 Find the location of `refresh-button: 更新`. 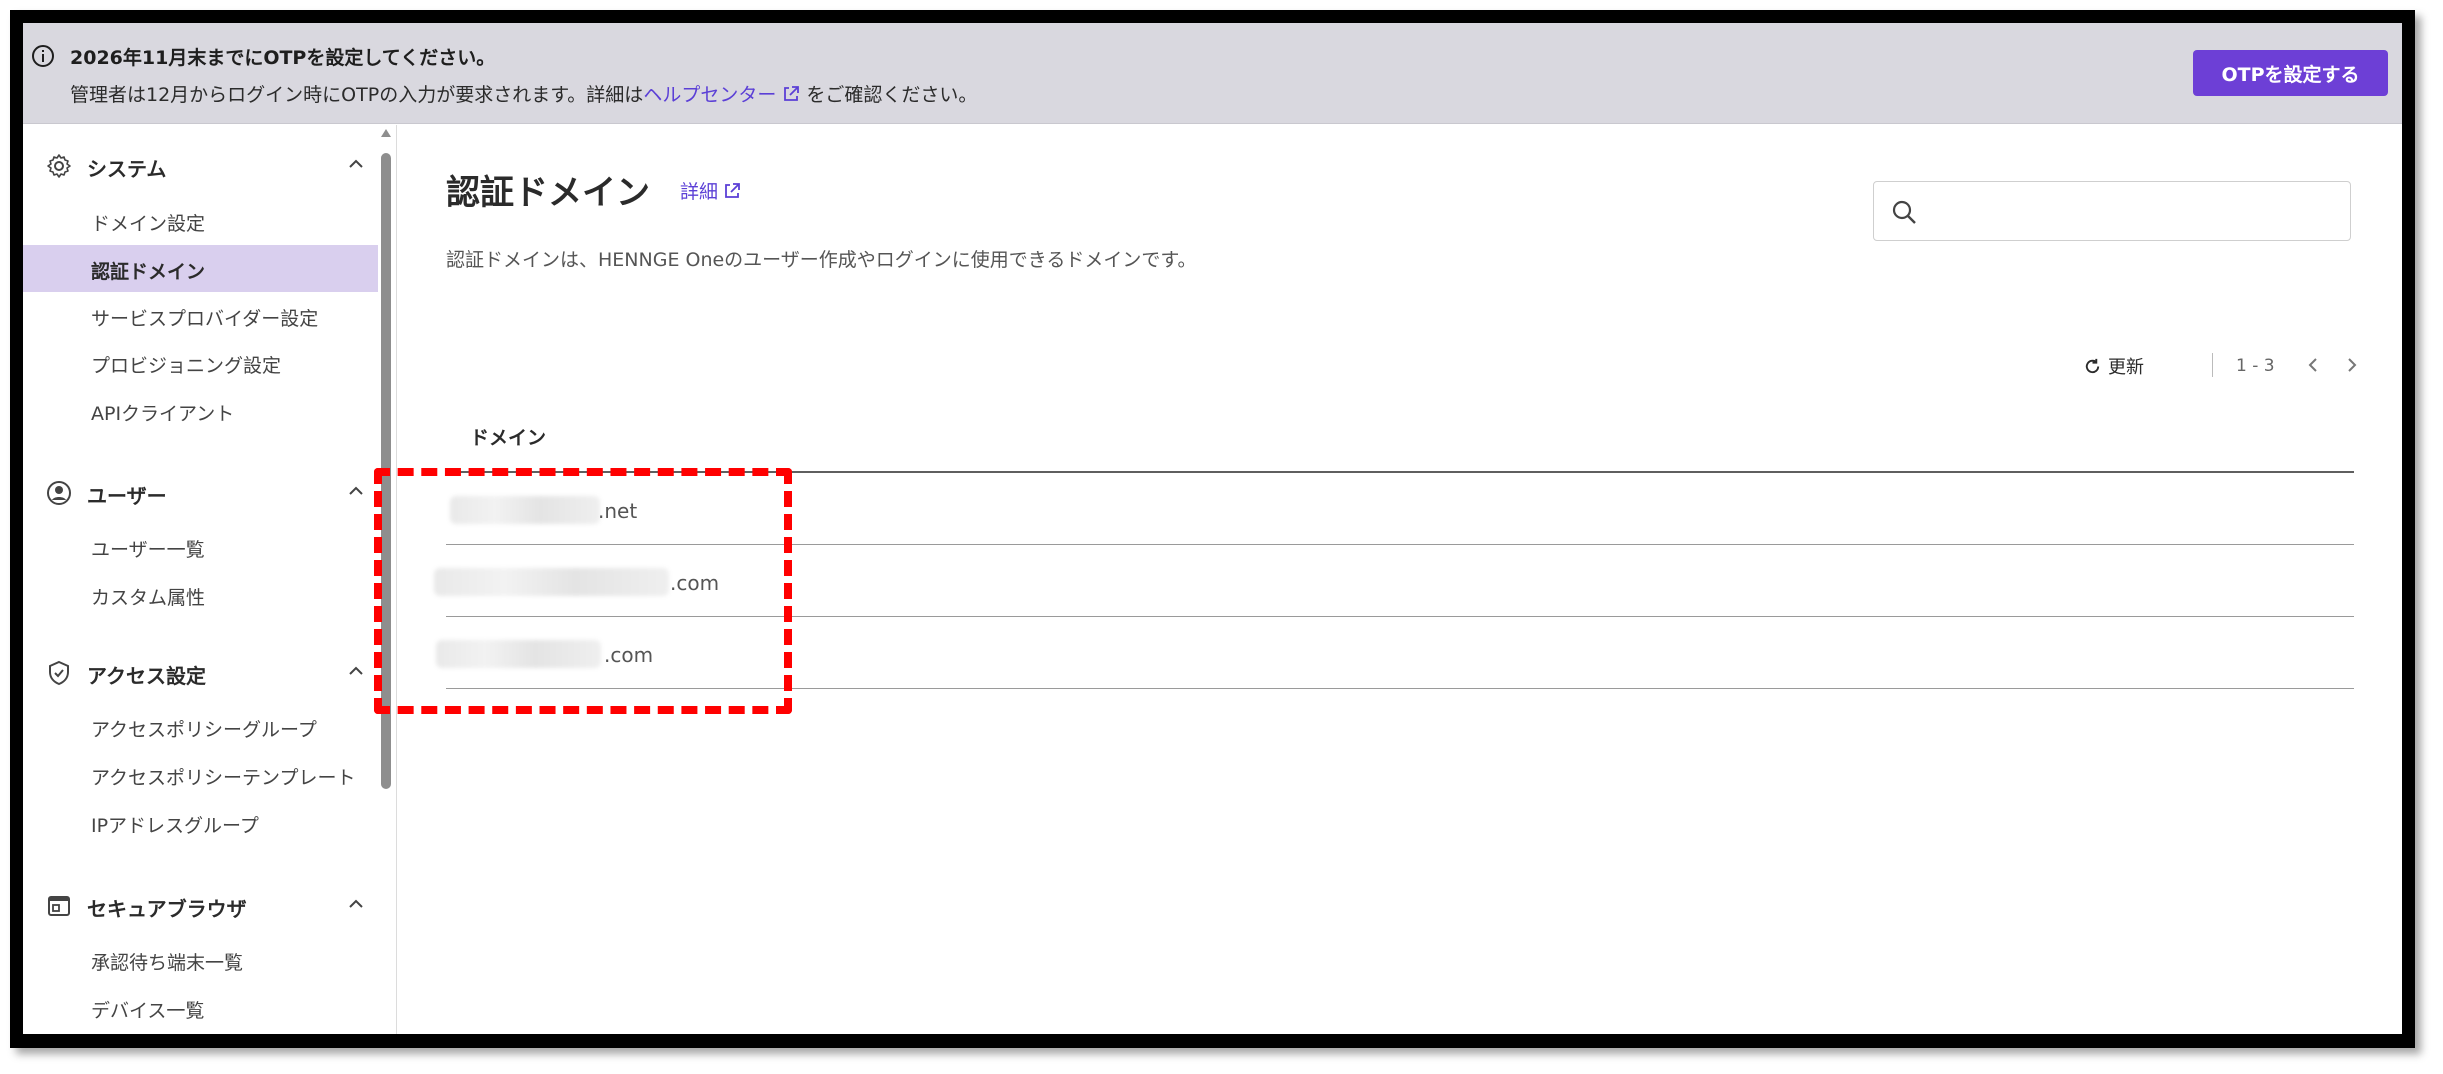

refresh-button: 更新 is located at coordinates (2113, 366).